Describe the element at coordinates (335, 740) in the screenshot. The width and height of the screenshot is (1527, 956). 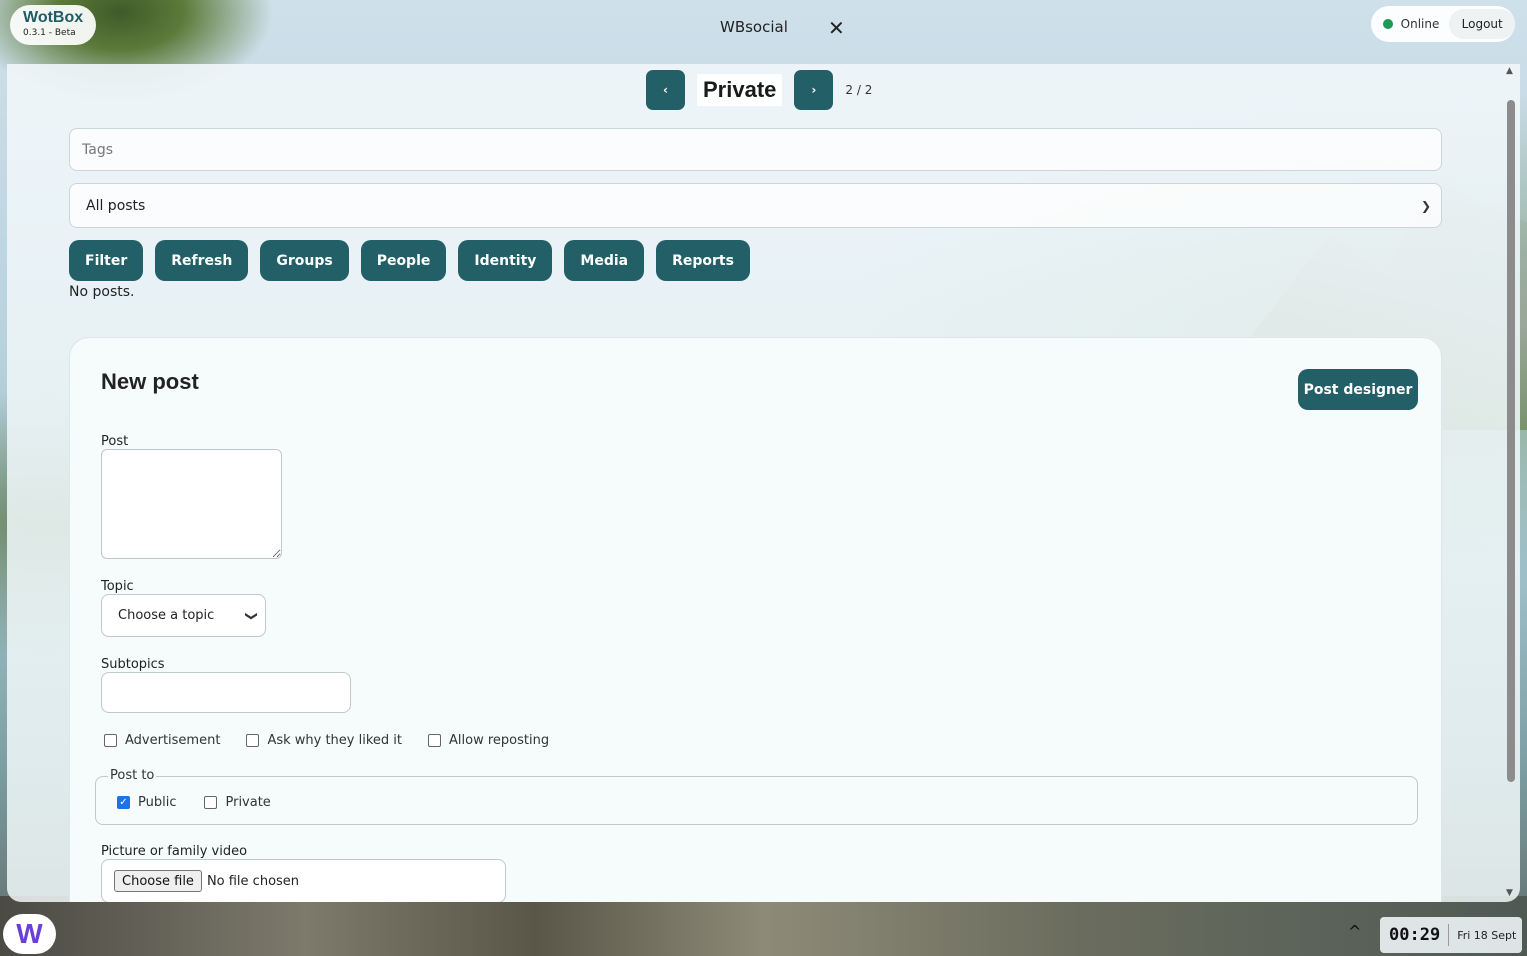
I see `ask-why-liked-label: Ask why they liked it` at that location.